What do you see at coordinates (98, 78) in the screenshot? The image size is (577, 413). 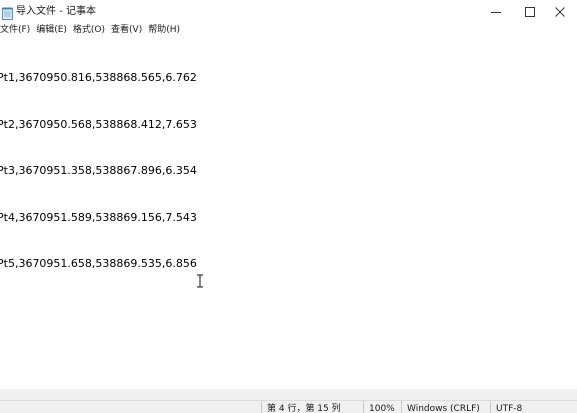 I see `text-line: Pt1,3670950.816,538868.565,6.762` at bounding box center [98, 78].